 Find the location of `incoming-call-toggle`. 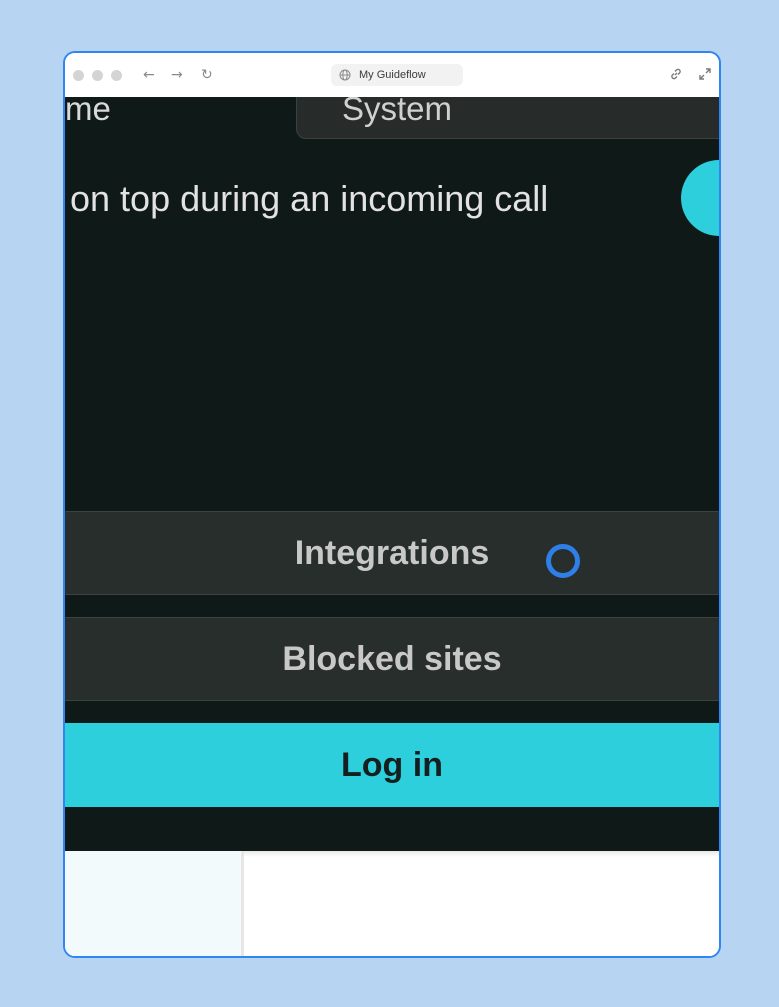

incoming-call-toggle is located at coordinates (700, 198).